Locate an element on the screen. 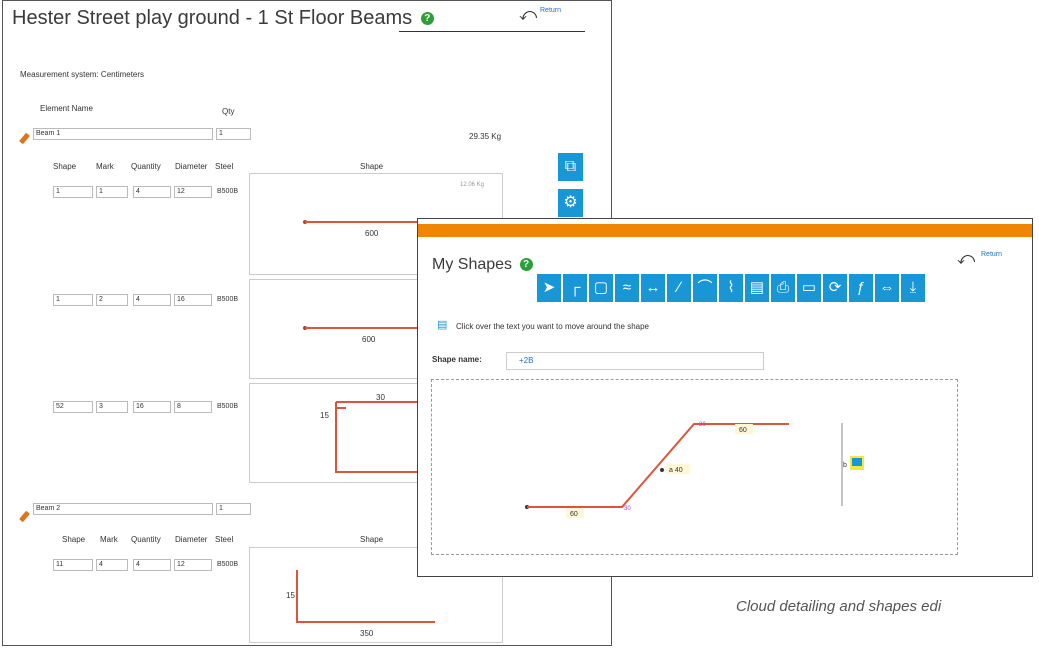 This screenshot has width=1039, height=650. download-icon: ⤓ is located at coordinates (913, 288).